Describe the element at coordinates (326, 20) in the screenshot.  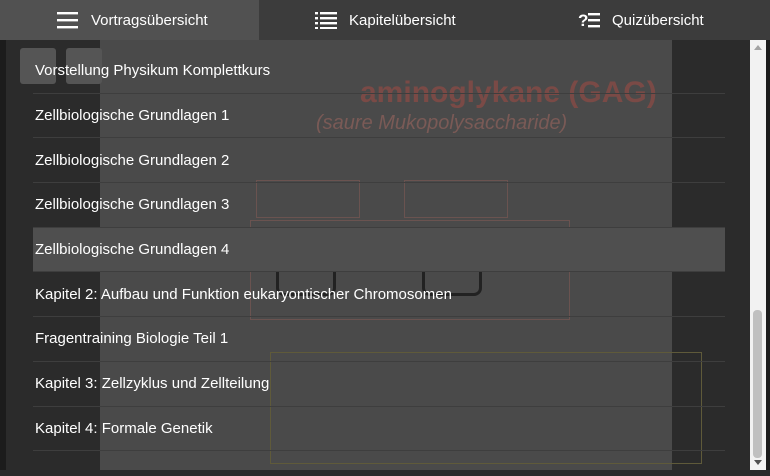
I see `list-icon` at that location.